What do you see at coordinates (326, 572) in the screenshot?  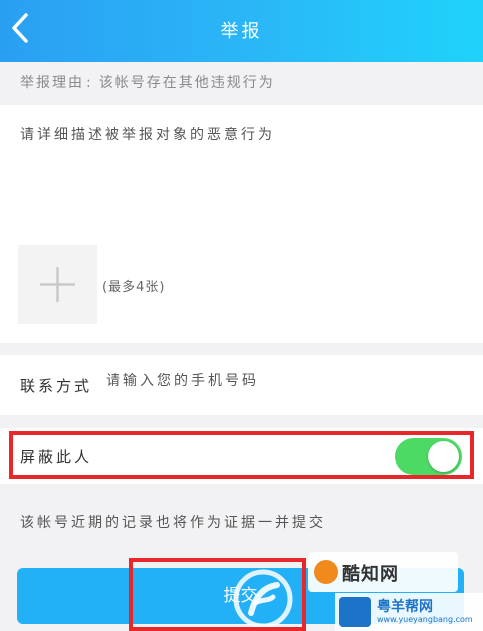 I see `brand-logo-icon` at bounding box center [326, 572].